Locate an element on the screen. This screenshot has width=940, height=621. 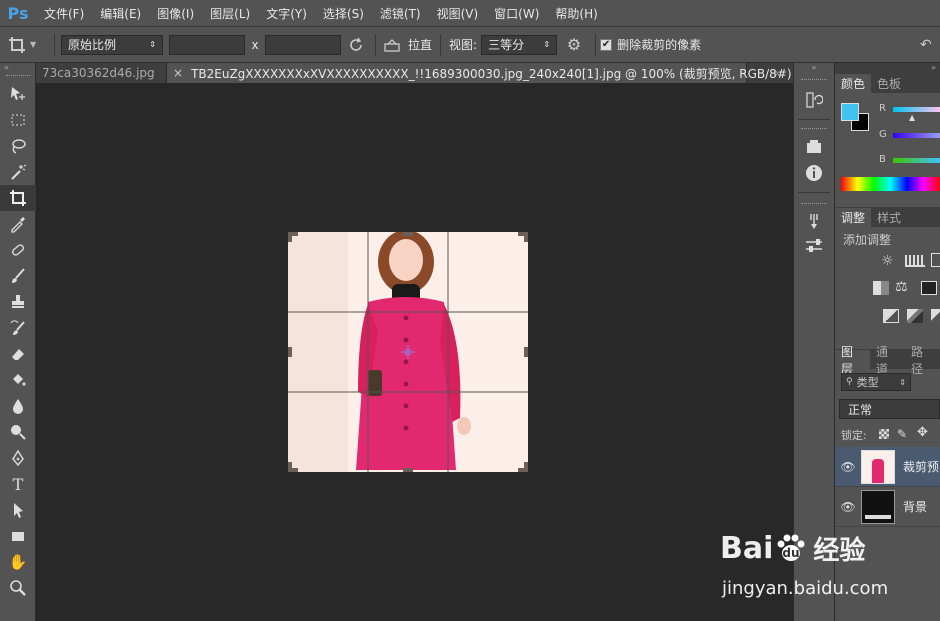
magic-wand-icon is located at coordinates (18, 172).